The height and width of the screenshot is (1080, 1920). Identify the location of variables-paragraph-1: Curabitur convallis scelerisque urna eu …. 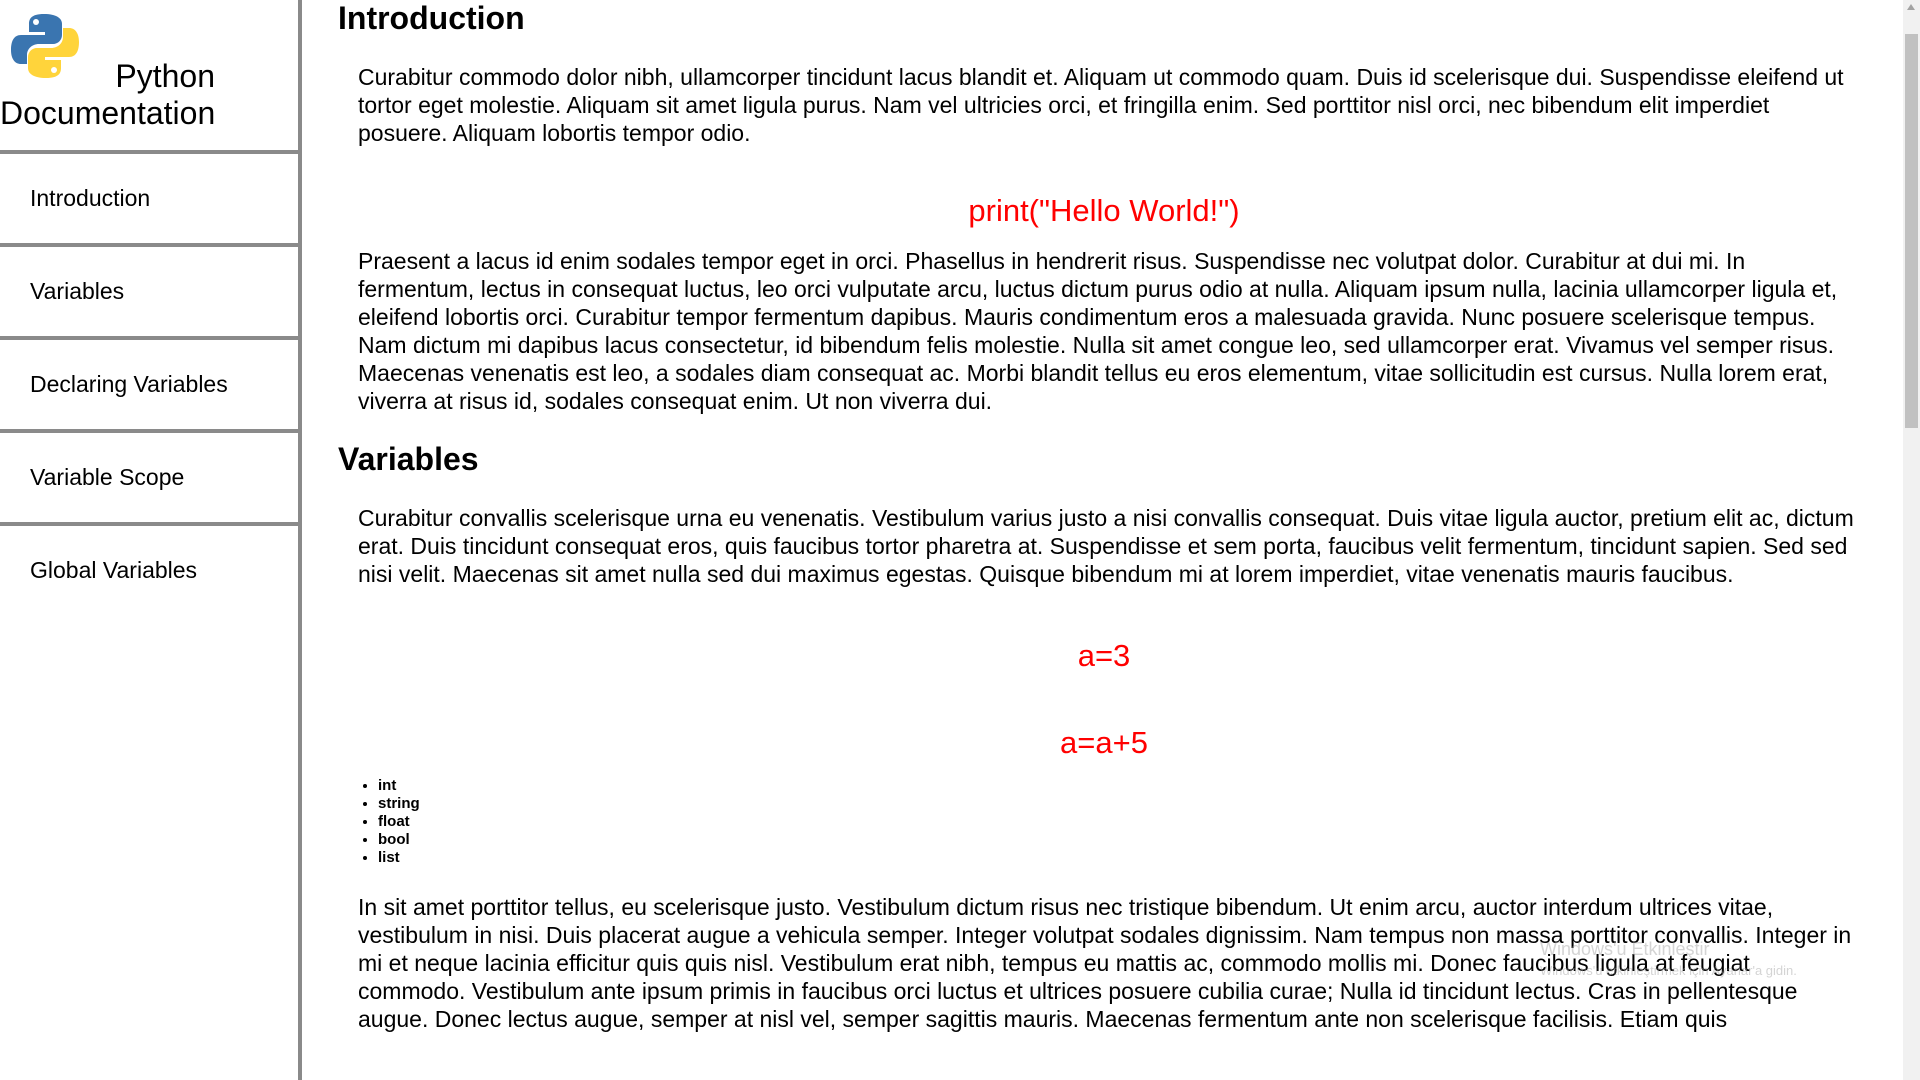
(1106, 546).